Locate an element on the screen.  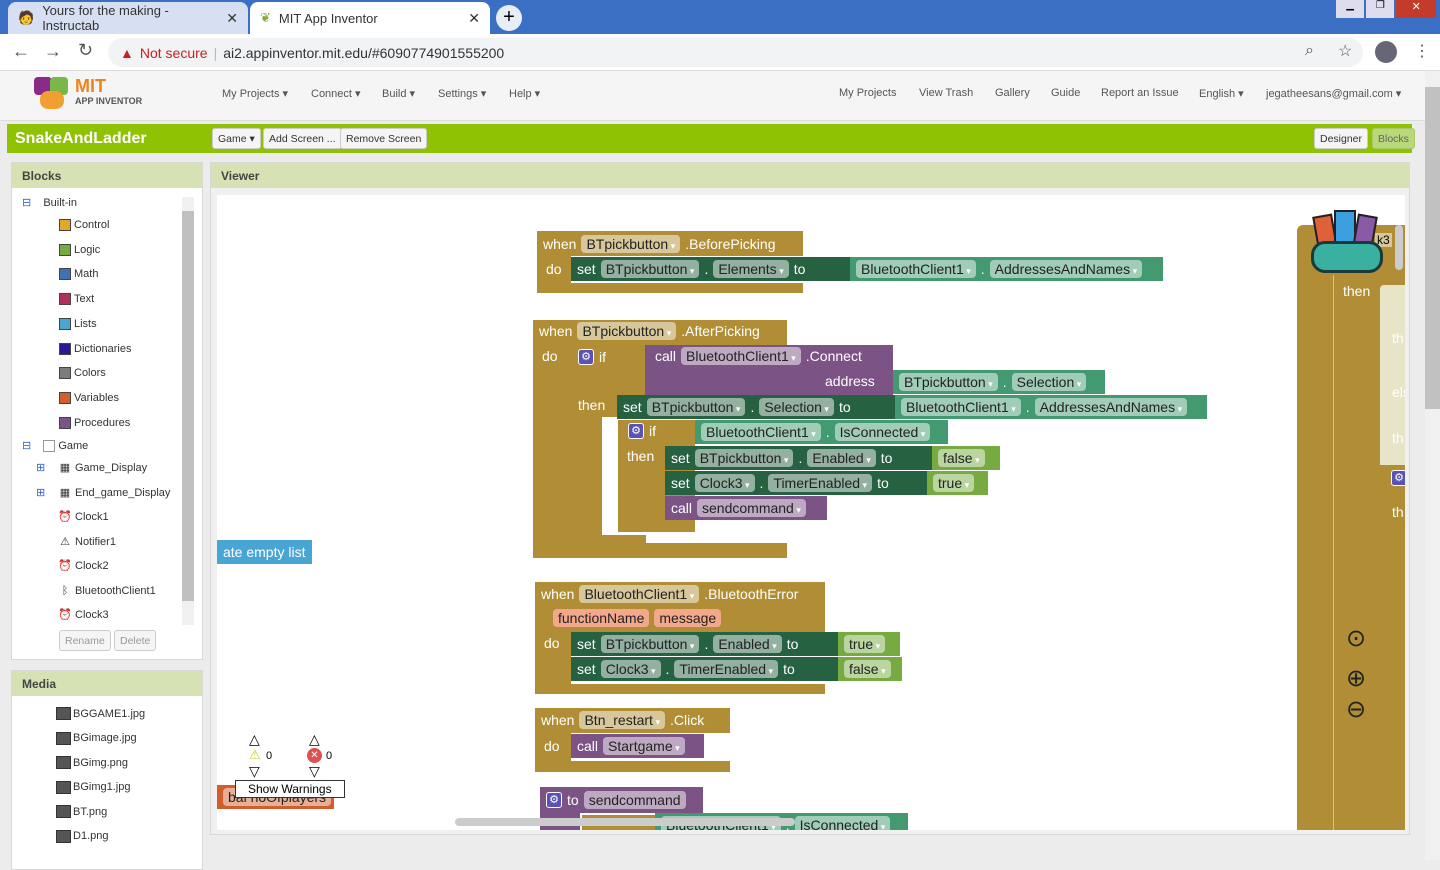
app-inventor-logo is located at coordinates (53, 94).